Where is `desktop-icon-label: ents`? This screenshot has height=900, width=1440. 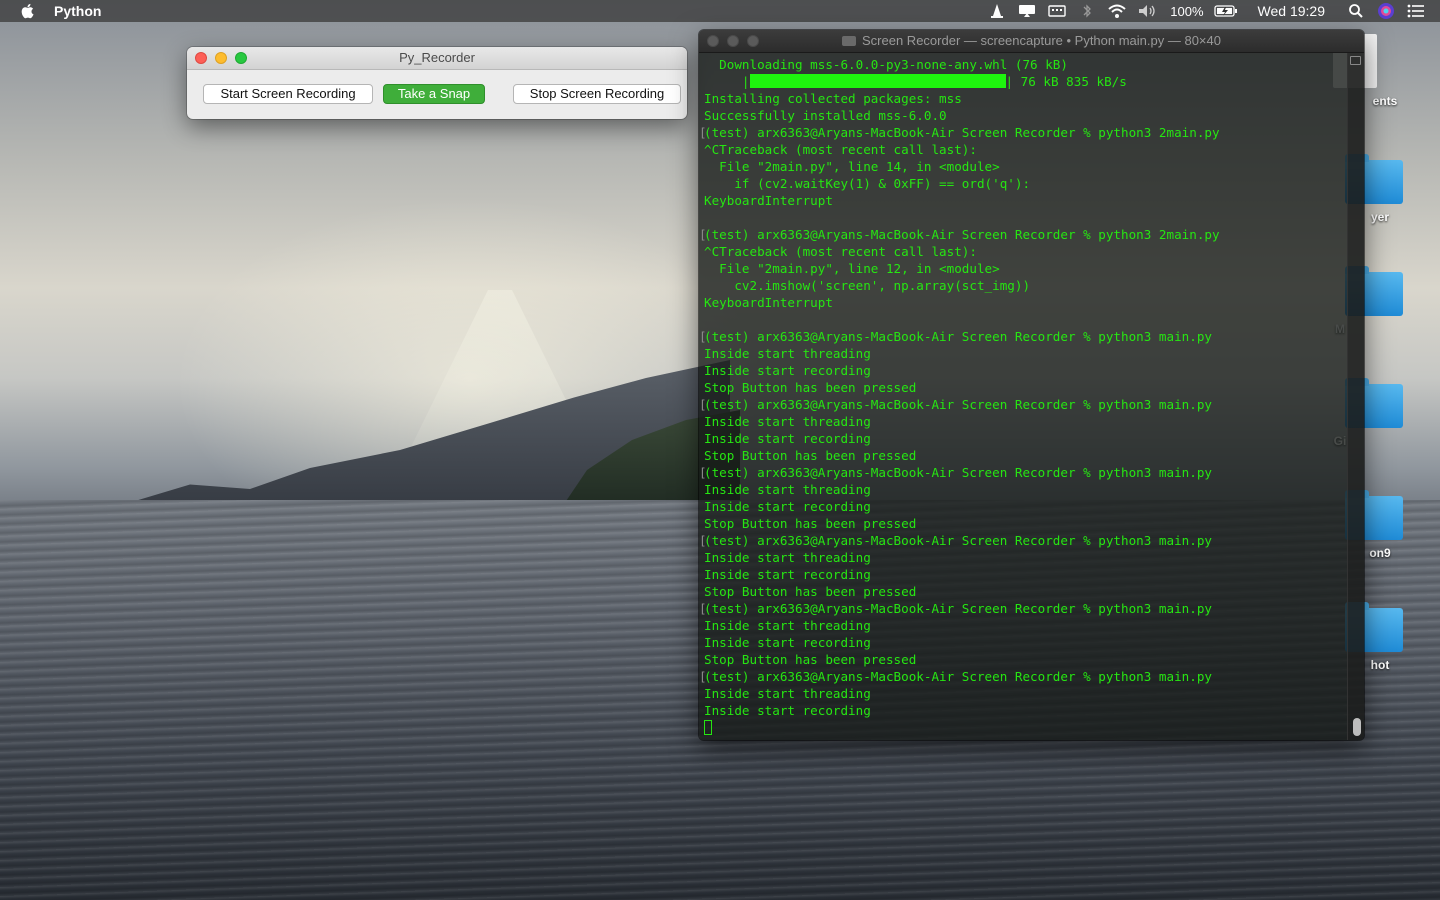
desktop-icon-label: ents is located at coordinates (1385, 101).